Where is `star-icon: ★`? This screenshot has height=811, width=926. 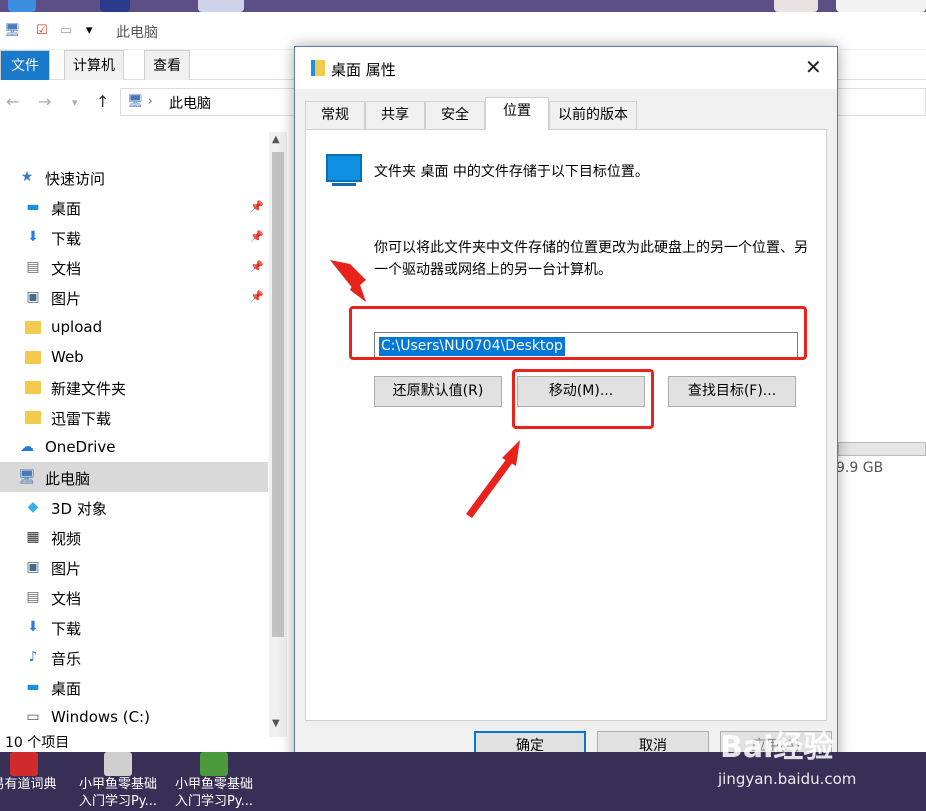
star-icon: ★ is located at coordinates (27, 177).